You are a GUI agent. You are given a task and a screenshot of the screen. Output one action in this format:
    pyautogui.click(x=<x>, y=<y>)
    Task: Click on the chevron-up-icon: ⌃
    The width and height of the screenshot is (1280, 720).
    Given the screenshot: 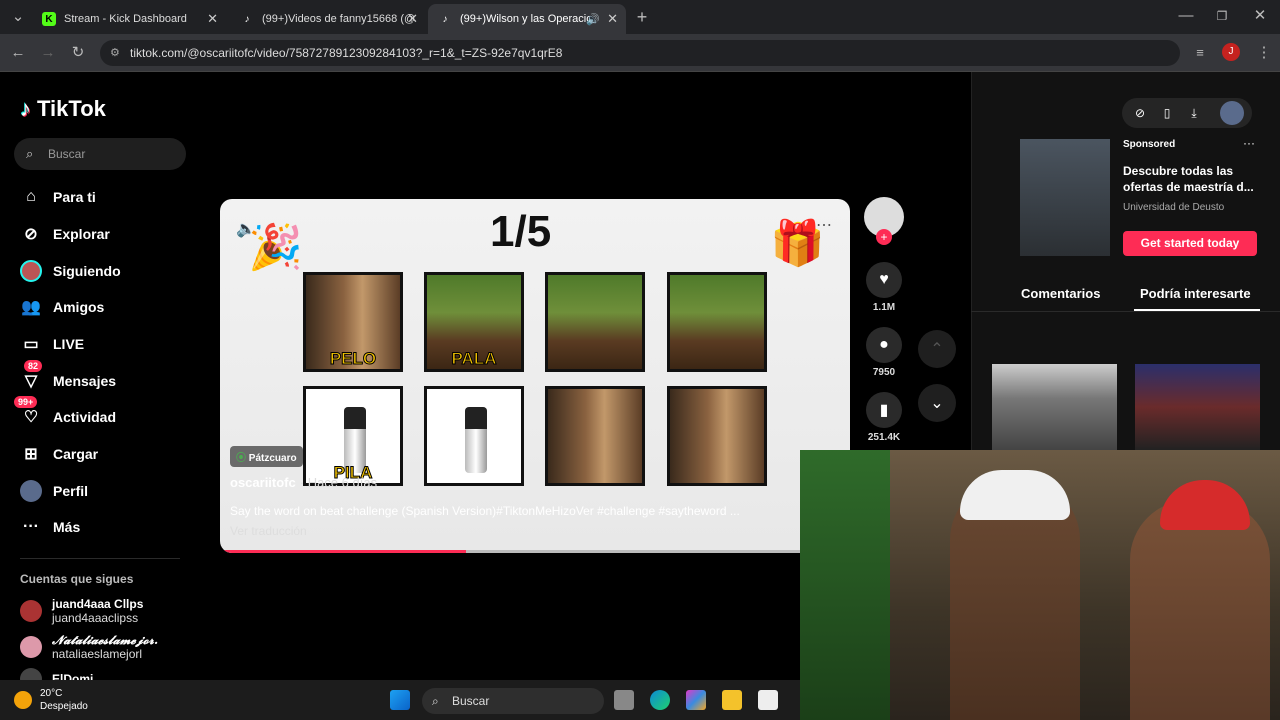 What is the action you would take?
    pyautogui.click(x=937, y=349)
    